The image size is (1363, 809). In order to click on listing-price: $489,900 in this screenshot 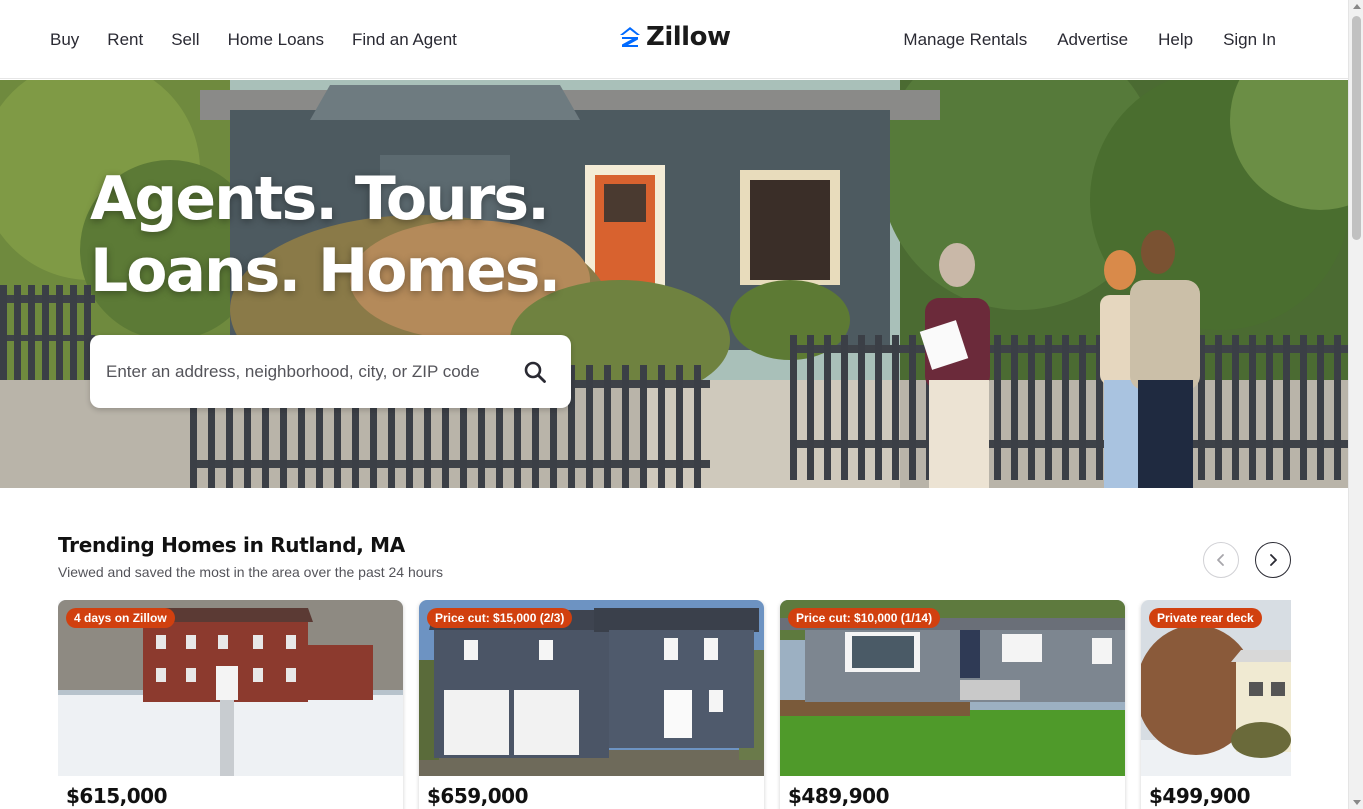, I will do `click(839, 796)`.